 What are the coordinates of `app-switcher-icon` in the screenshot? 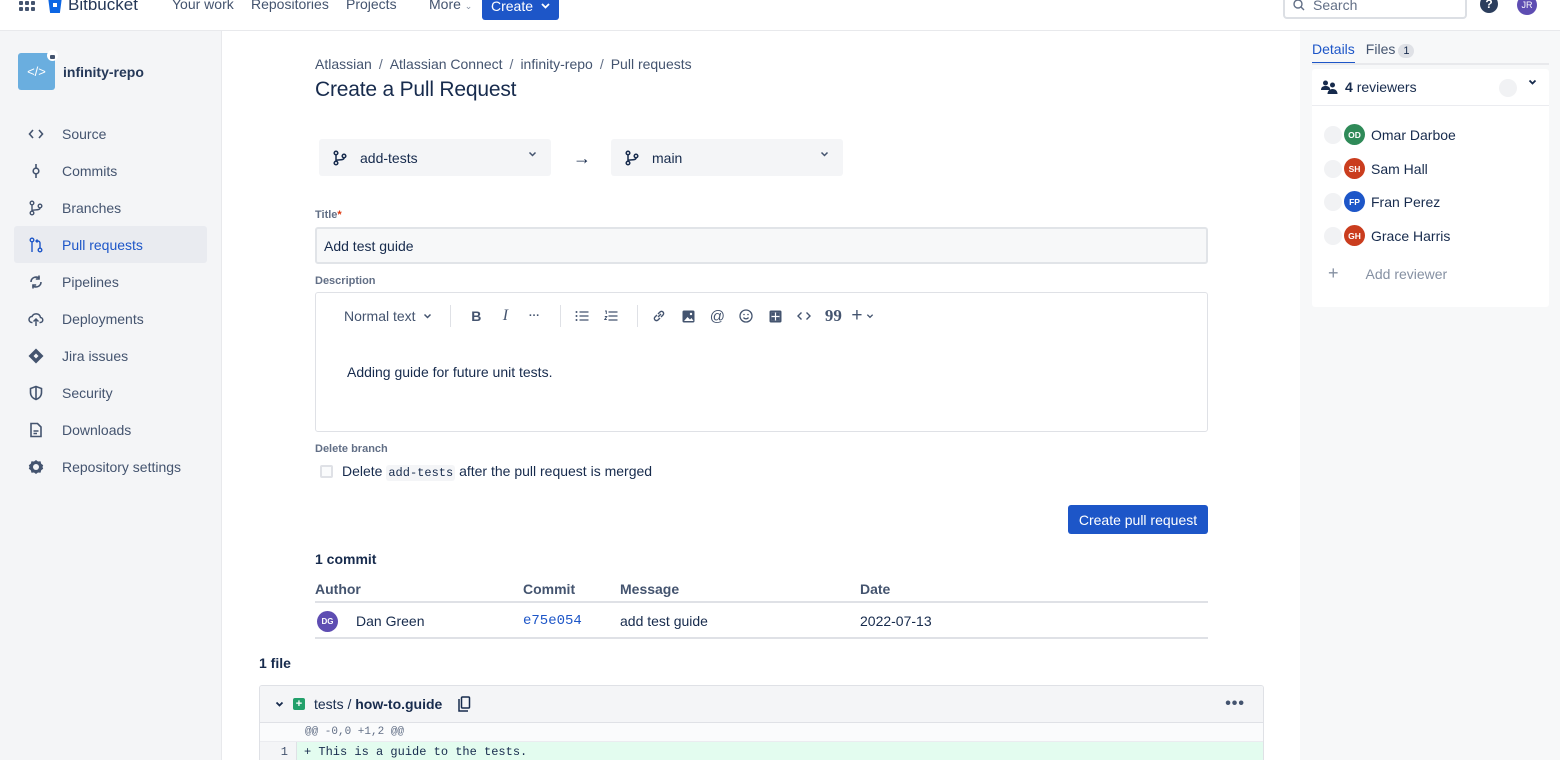 It's located at (27, 5).